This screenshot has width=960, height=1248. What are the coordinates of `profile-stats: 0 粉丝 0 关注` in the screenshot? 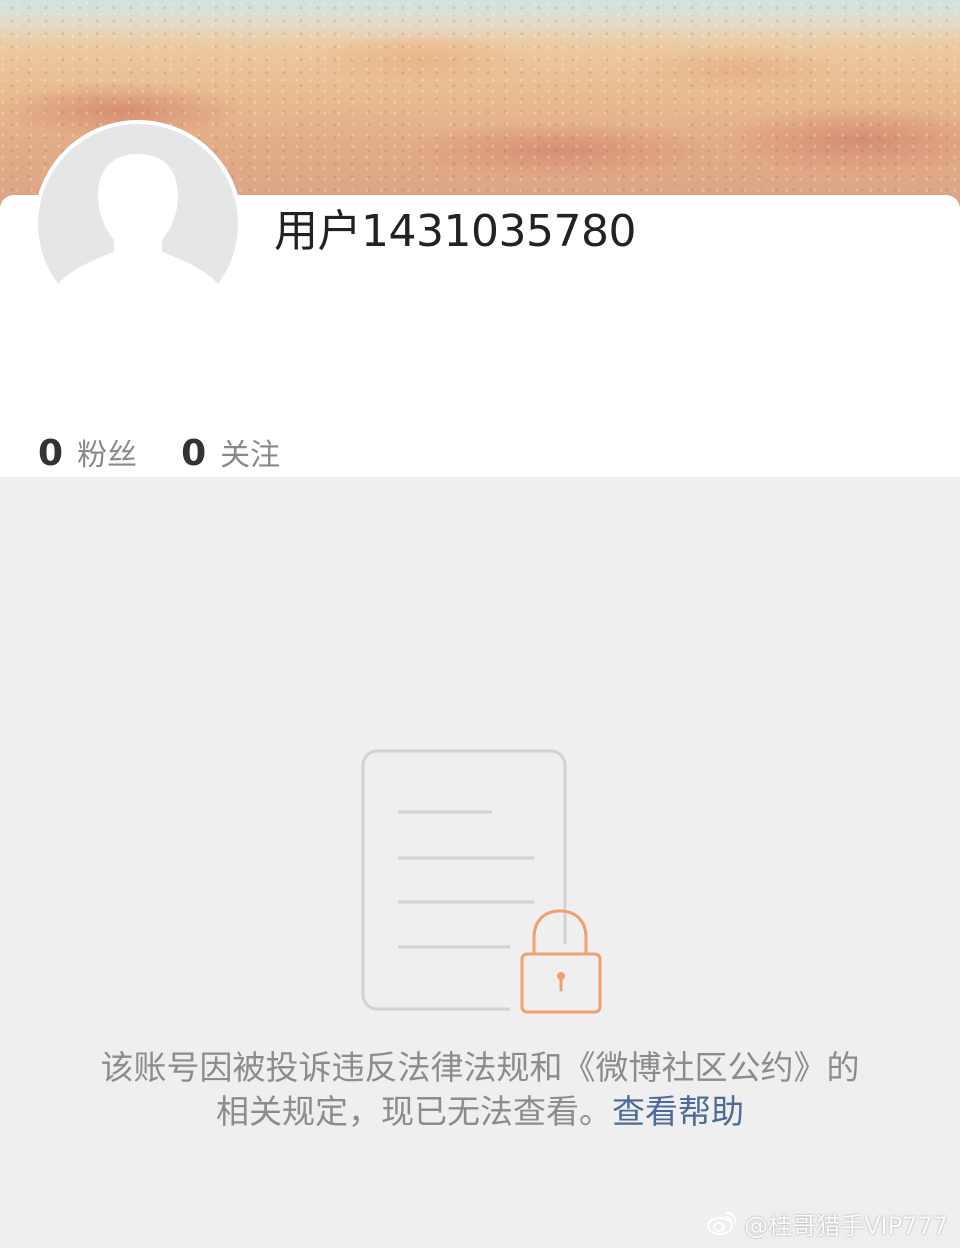 It's located at (181, 452).